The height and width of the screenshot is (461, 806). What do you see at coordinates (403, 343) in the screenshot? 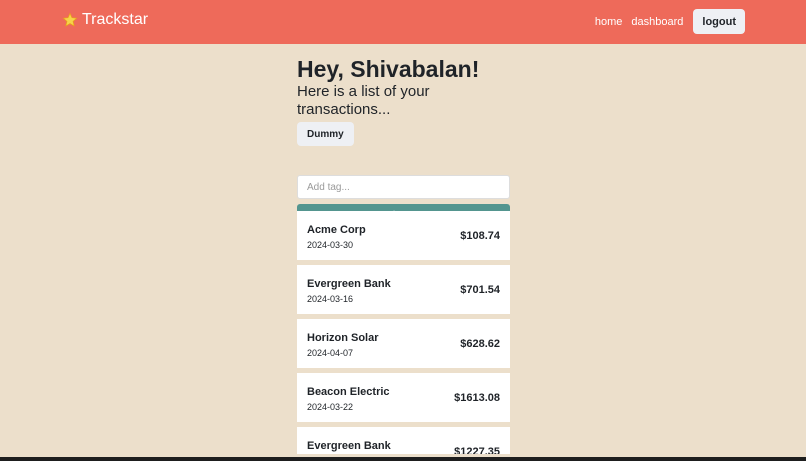
I see `transaction-card: Horizon Solar 2024-04-07 $628.62` at bounding box center [403, 343].